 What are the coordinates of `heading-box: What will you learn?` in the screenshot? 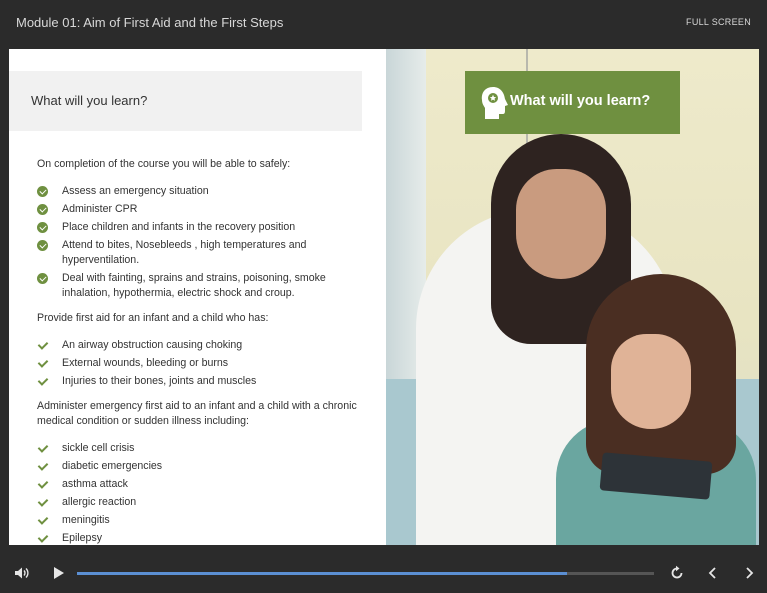 It's located at (185, 101).